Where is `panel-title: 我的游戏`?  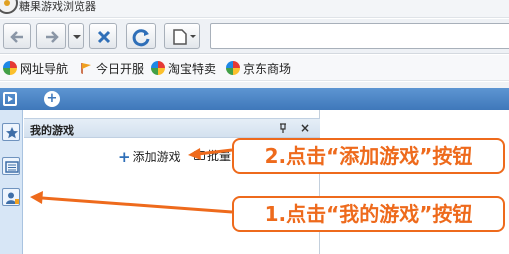
panel-title: 我的游戏 is located at coordinates (52, 130).